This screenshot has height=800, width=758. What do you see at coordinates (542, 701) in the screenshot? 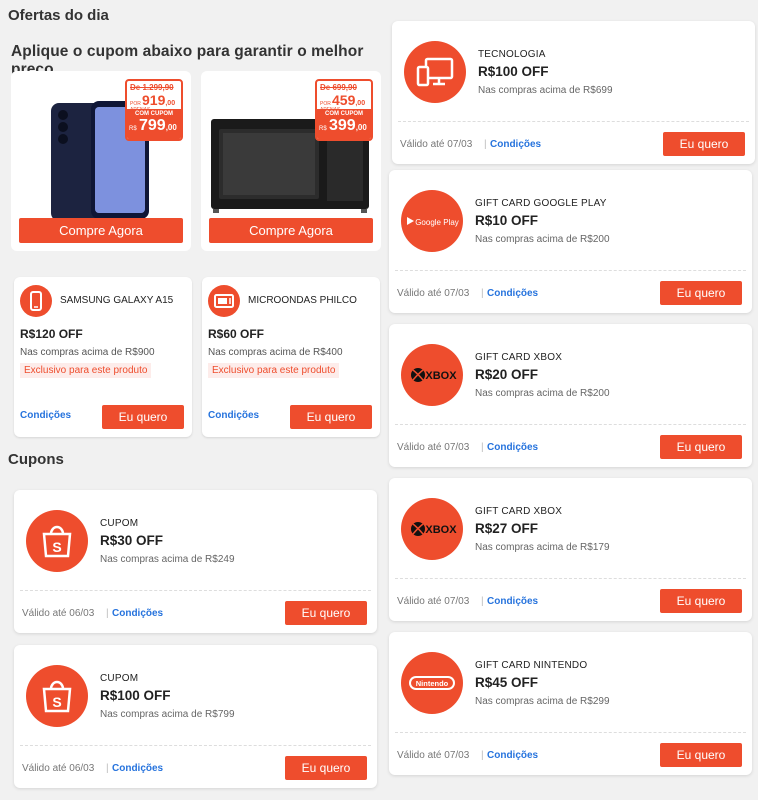
I see `coupon-minimum: Nas compras acima de R$299` at bounding box center [542, 701].